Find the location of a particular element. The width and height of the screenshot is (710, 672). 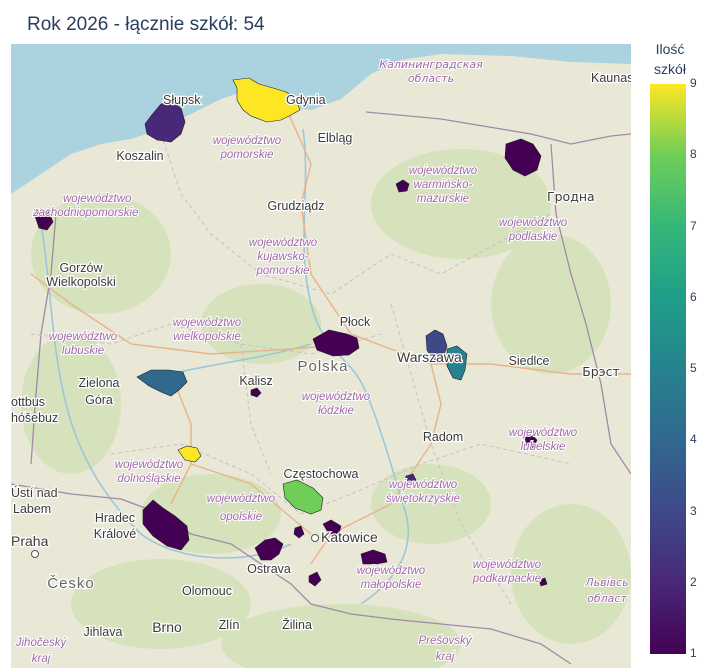

label-elblag: Elbląg is located at coordinates (335, 138).